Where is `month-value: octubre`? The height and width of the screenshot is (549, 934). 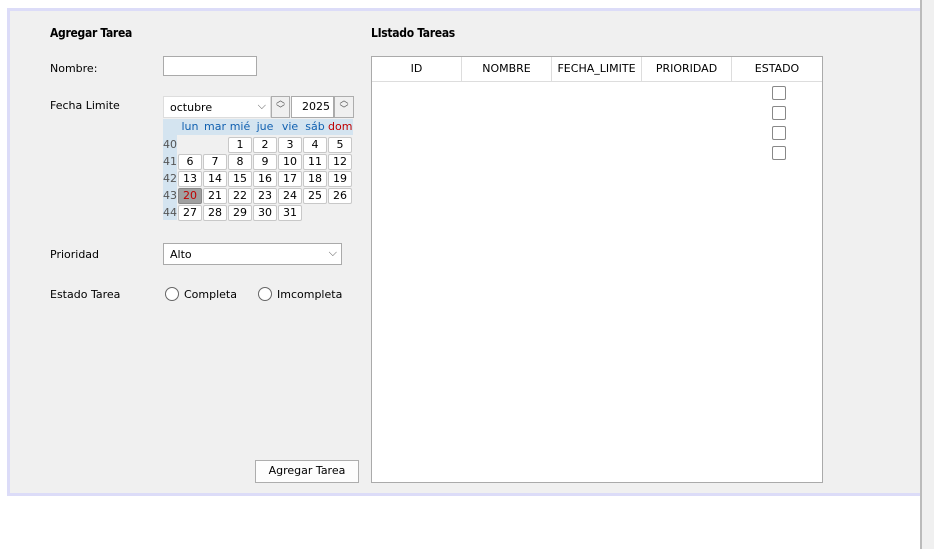
month-value: octubre is located at coordinates (191, 107).